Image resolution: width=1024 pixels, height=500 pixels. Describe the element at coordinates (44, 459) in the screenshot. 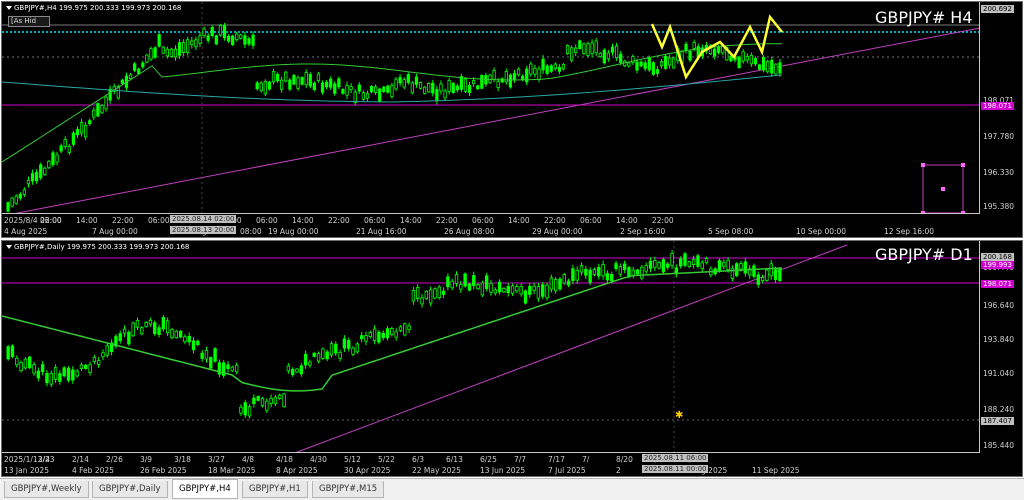

I see `d1-time-label-1: 2/4` at that location.